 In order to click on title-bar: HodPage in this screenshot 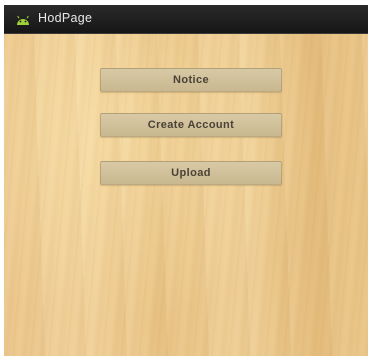, I will do `click(186, 19)`.